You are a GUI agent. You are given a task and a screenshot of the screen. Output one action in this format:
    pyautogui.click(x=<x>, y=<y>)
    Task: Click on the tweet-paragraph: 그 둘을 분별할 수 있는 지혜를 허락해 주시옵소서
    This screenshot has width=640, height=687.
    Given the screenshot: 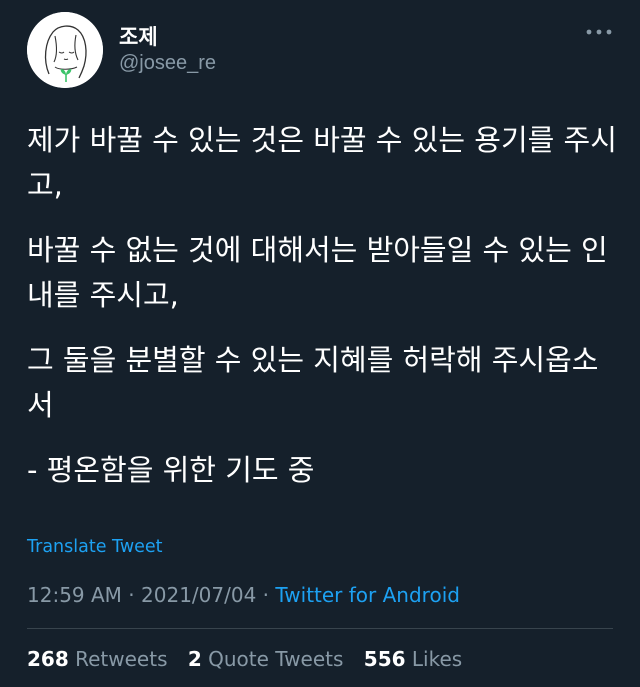 What is the action you would take?
    pyautogui.click(x=313, y=382)
    